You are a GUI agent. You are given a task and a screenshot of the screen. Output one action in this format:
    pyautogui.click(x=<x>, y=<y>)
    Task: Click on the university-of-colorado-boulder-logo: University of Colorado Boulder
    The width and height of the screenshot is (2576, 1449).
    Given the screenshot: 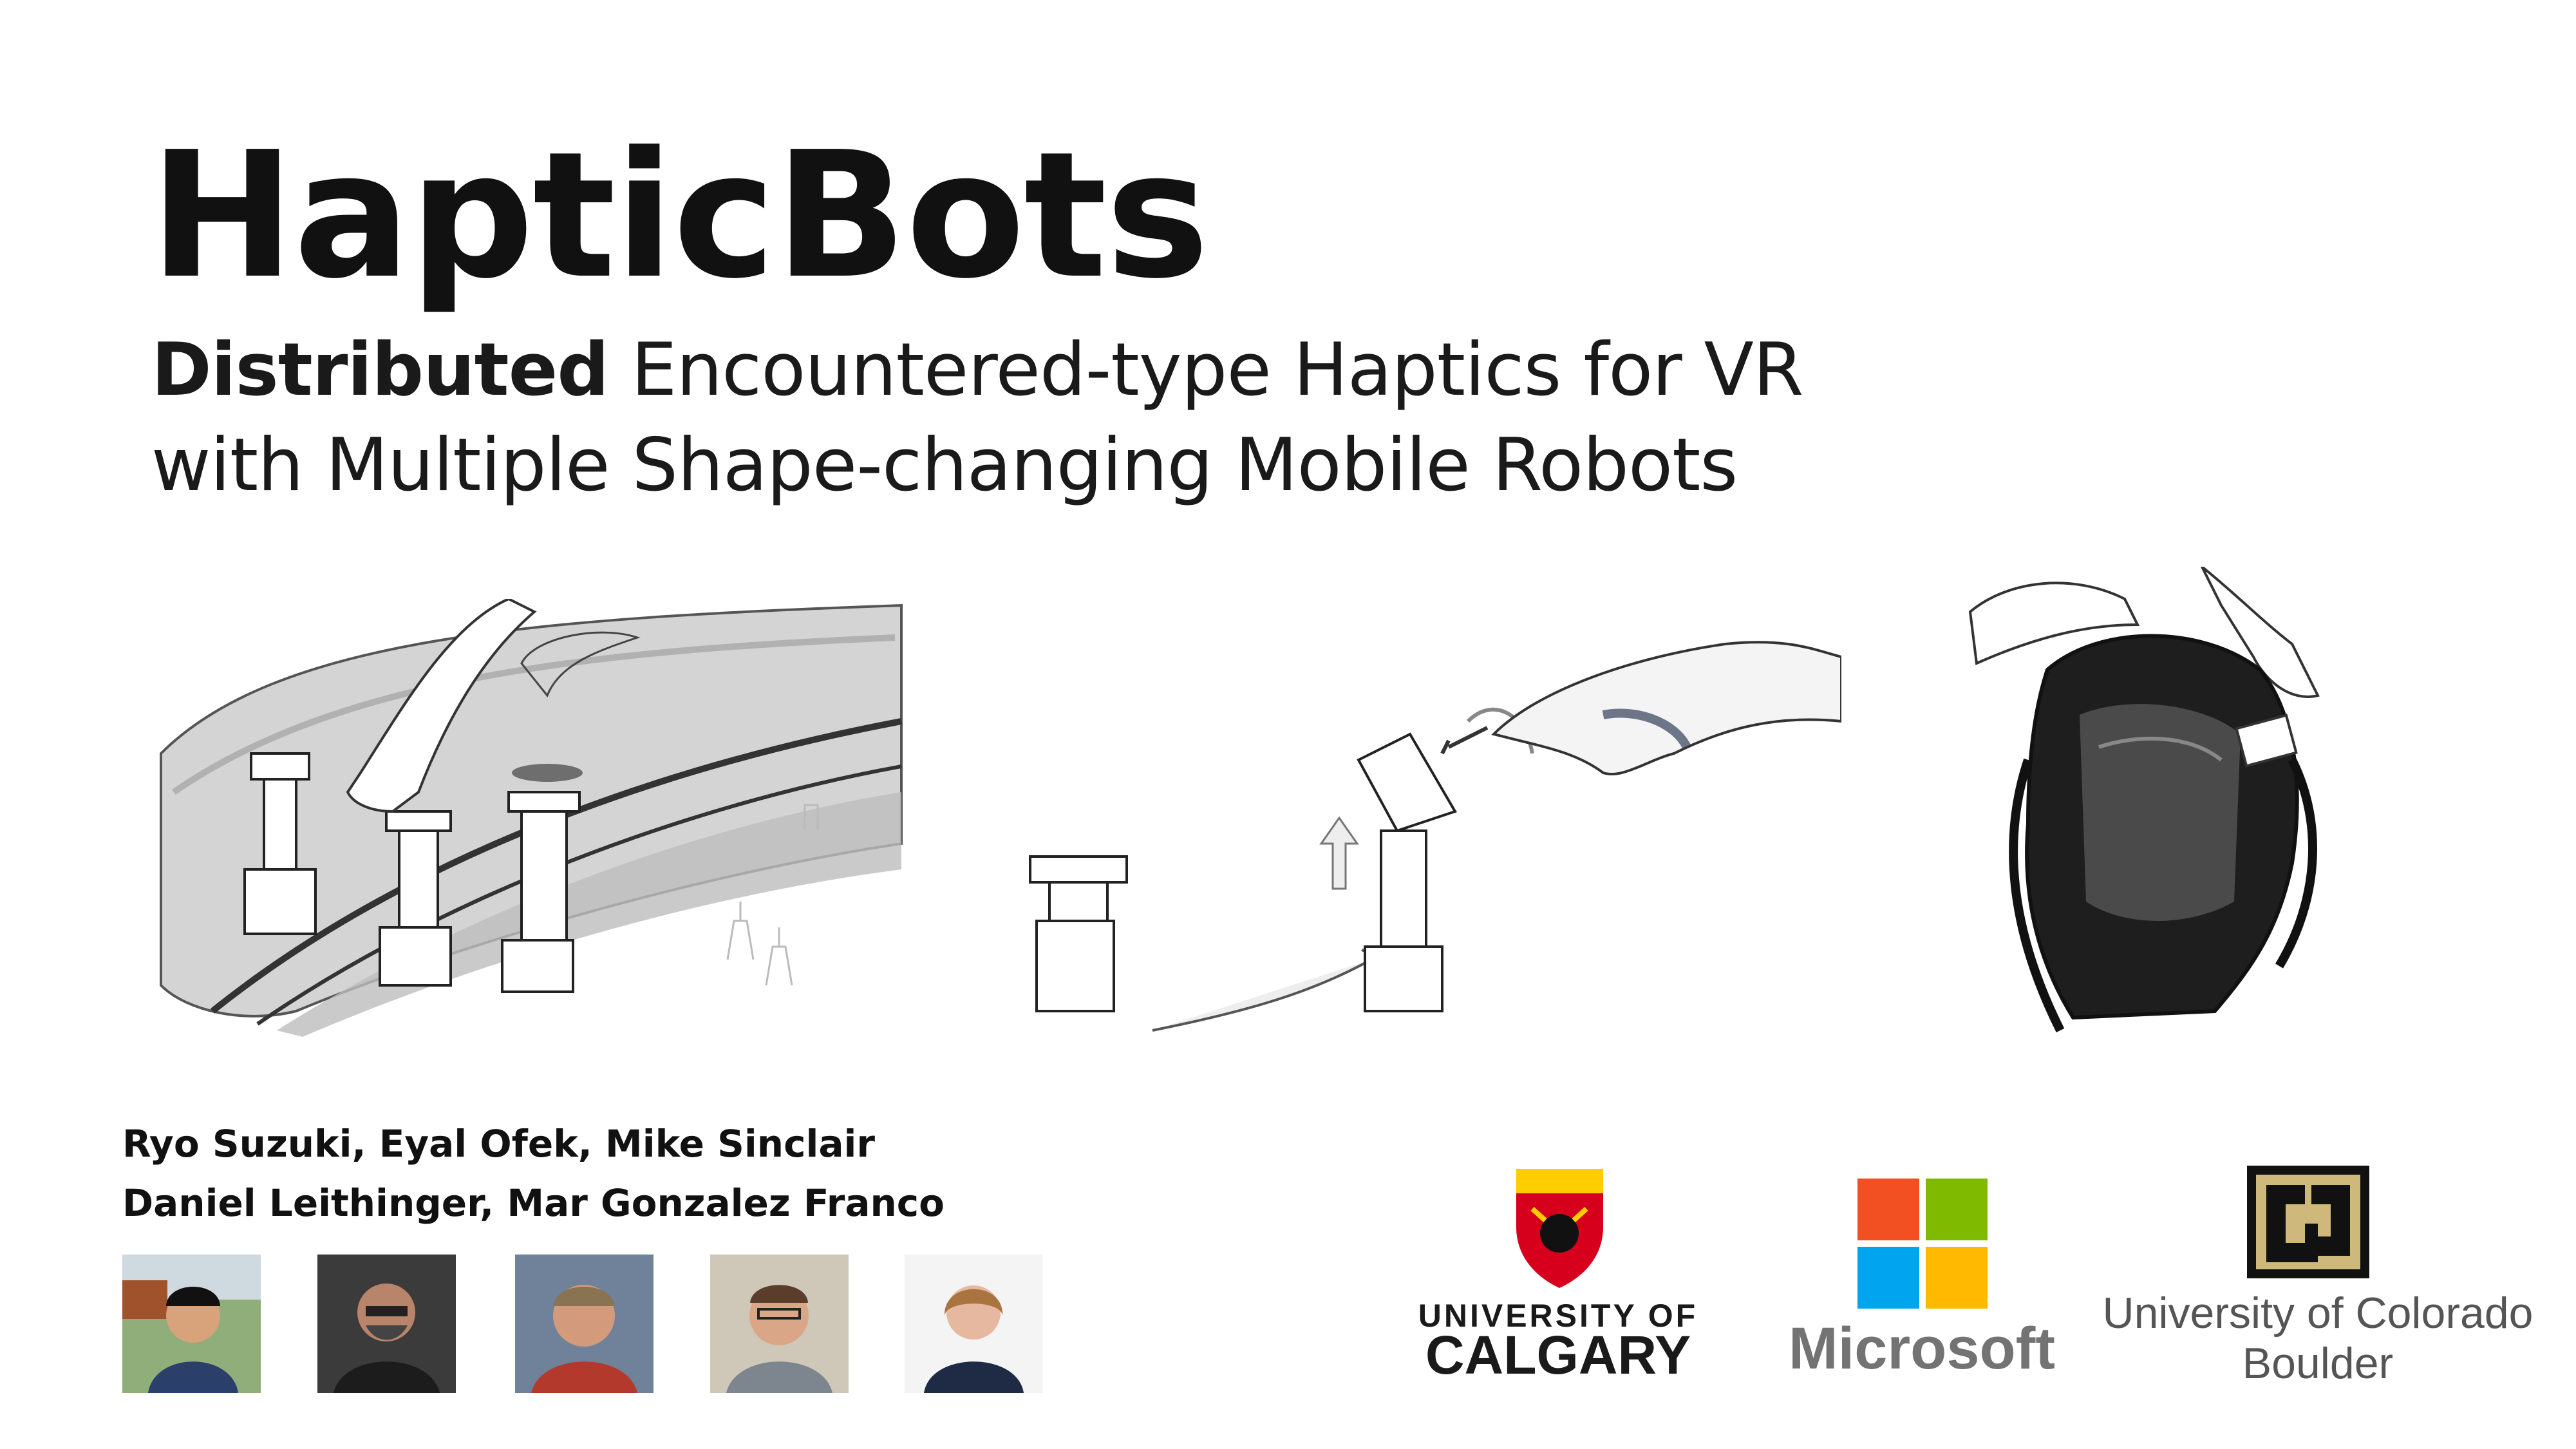 What is the action you would take?
    pyautogui.click(x=2317, y=1278)
    